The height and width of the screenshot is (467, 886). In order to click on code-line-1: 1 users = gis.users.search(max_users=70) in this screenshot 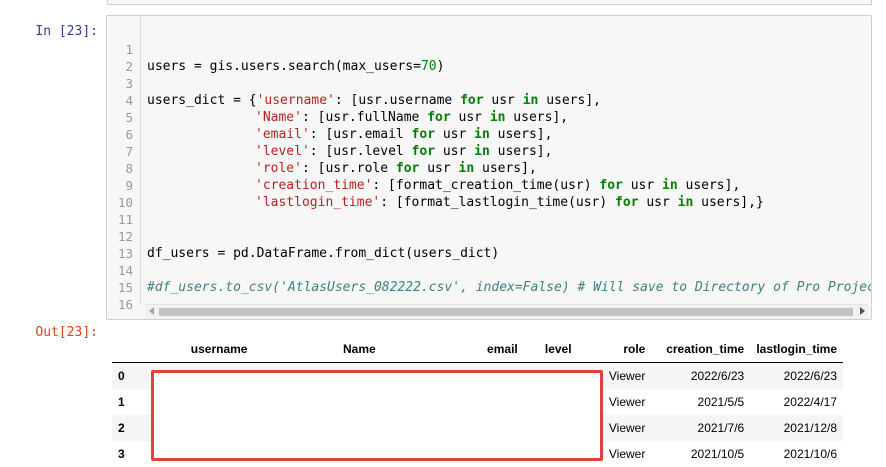, I will do `click(489, 49)`.